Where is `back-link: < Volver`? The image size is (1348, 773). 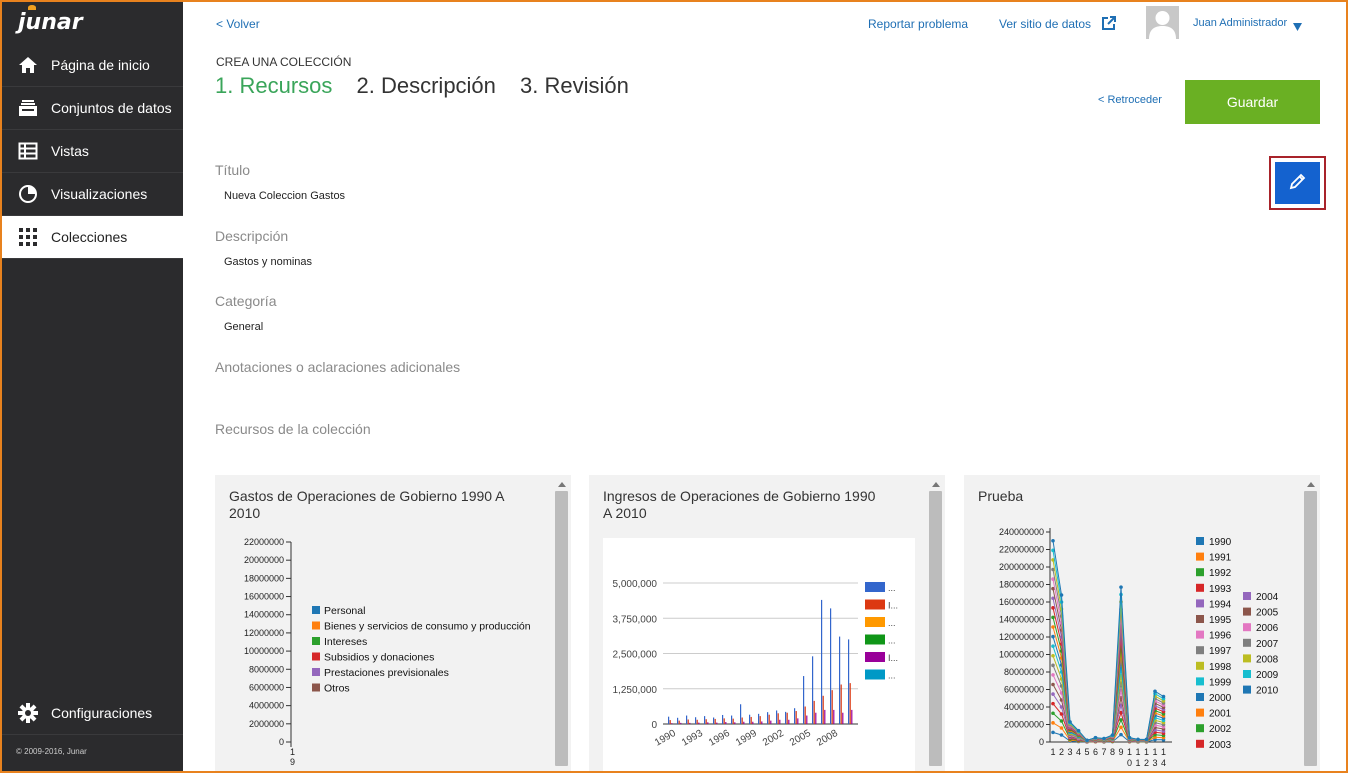 back-link: < Volver is located at coordinates (238, 24).